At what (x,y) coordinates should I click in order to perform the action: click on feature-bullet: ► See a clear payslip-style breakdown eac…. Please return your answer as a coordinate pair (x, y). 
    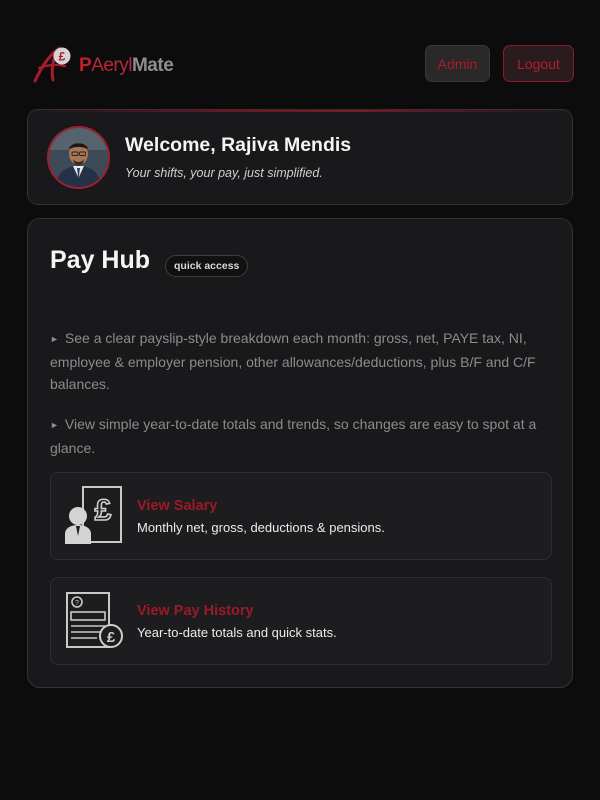
    Looking at the image, I should click on (302, 361).